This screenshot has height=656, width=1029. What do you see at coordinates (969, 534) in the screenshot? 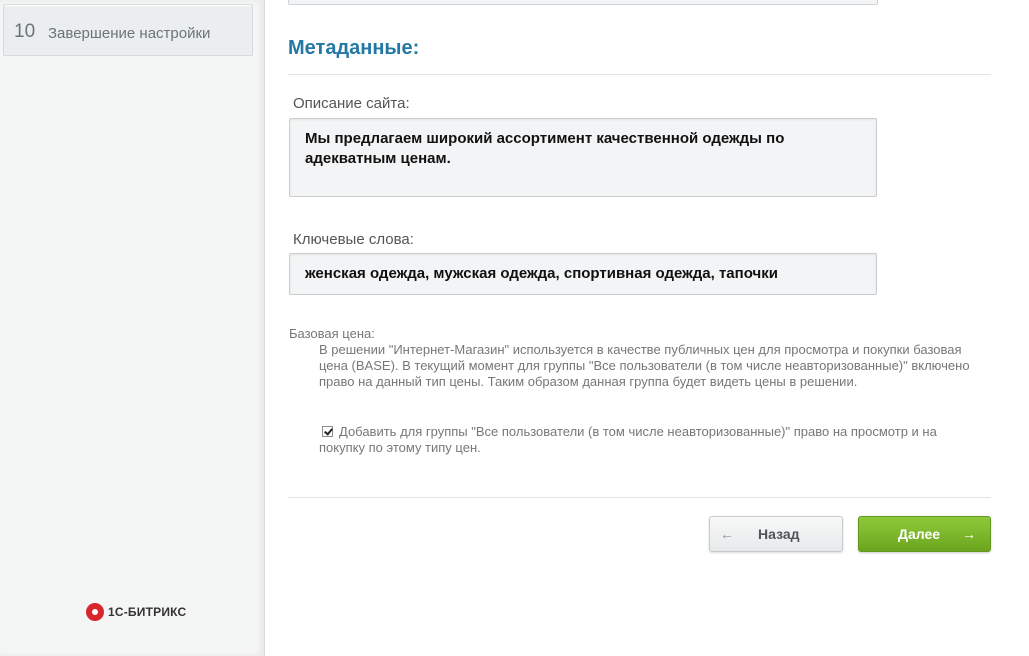
I see `arrow-right-icon: →` at bounding box center [969, 534].